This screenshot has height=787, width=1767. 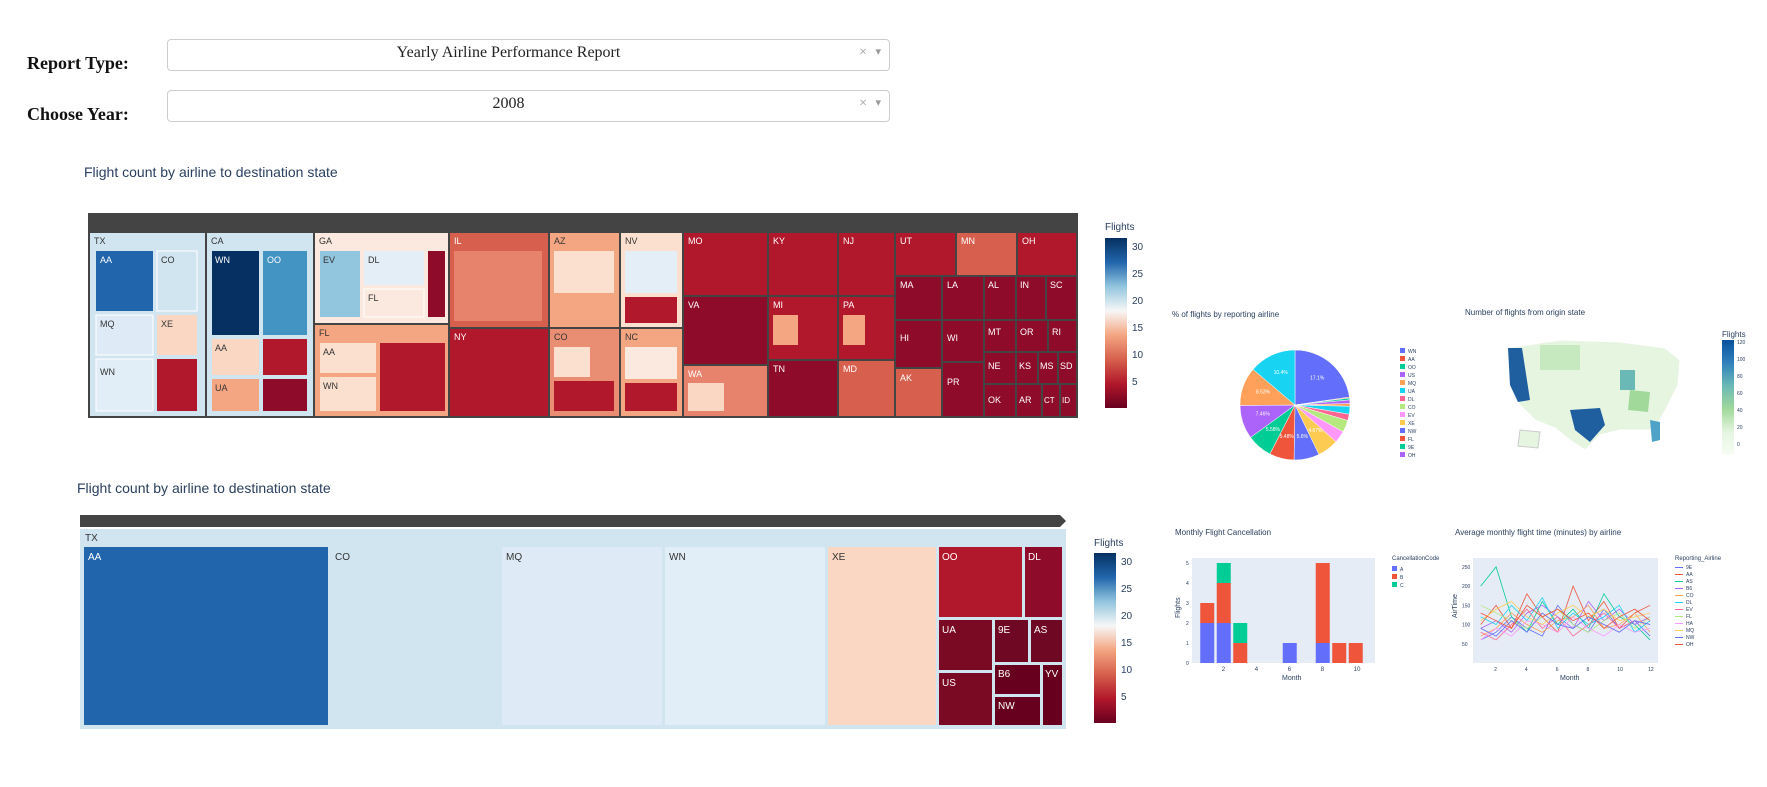 What do you see at coordinates (1684, 617) in the screenshot?
I see `airtime-legend-item: FL` at bounding box center [1684, 617].